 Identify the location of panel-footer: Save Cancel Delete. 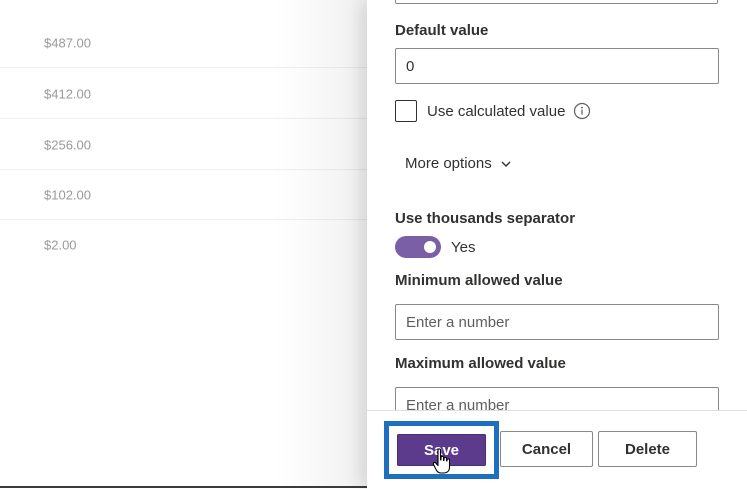
(557, 449).